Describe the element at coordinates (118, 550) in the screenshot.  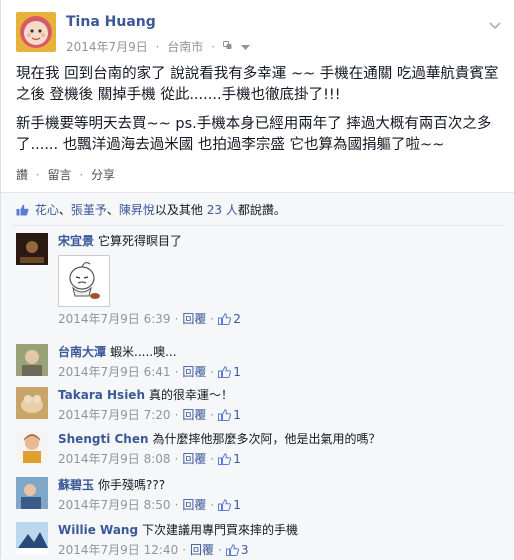
I see `comment-timestamp: 2014年7月9日 12:40` at that location.